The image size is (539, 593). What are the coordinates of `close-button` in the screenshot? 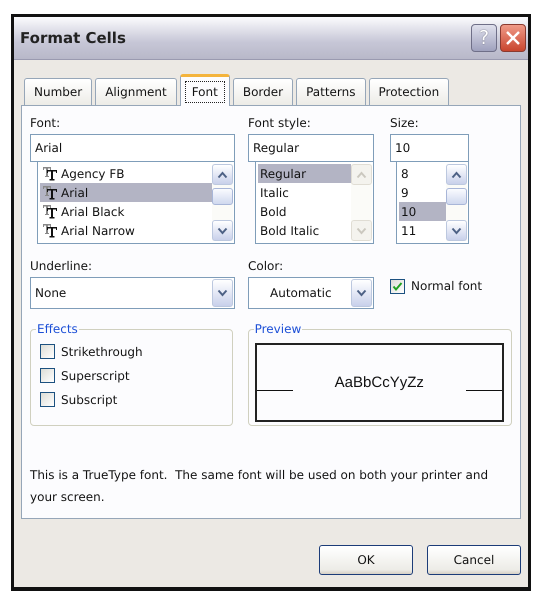 It's located at (513, 38).